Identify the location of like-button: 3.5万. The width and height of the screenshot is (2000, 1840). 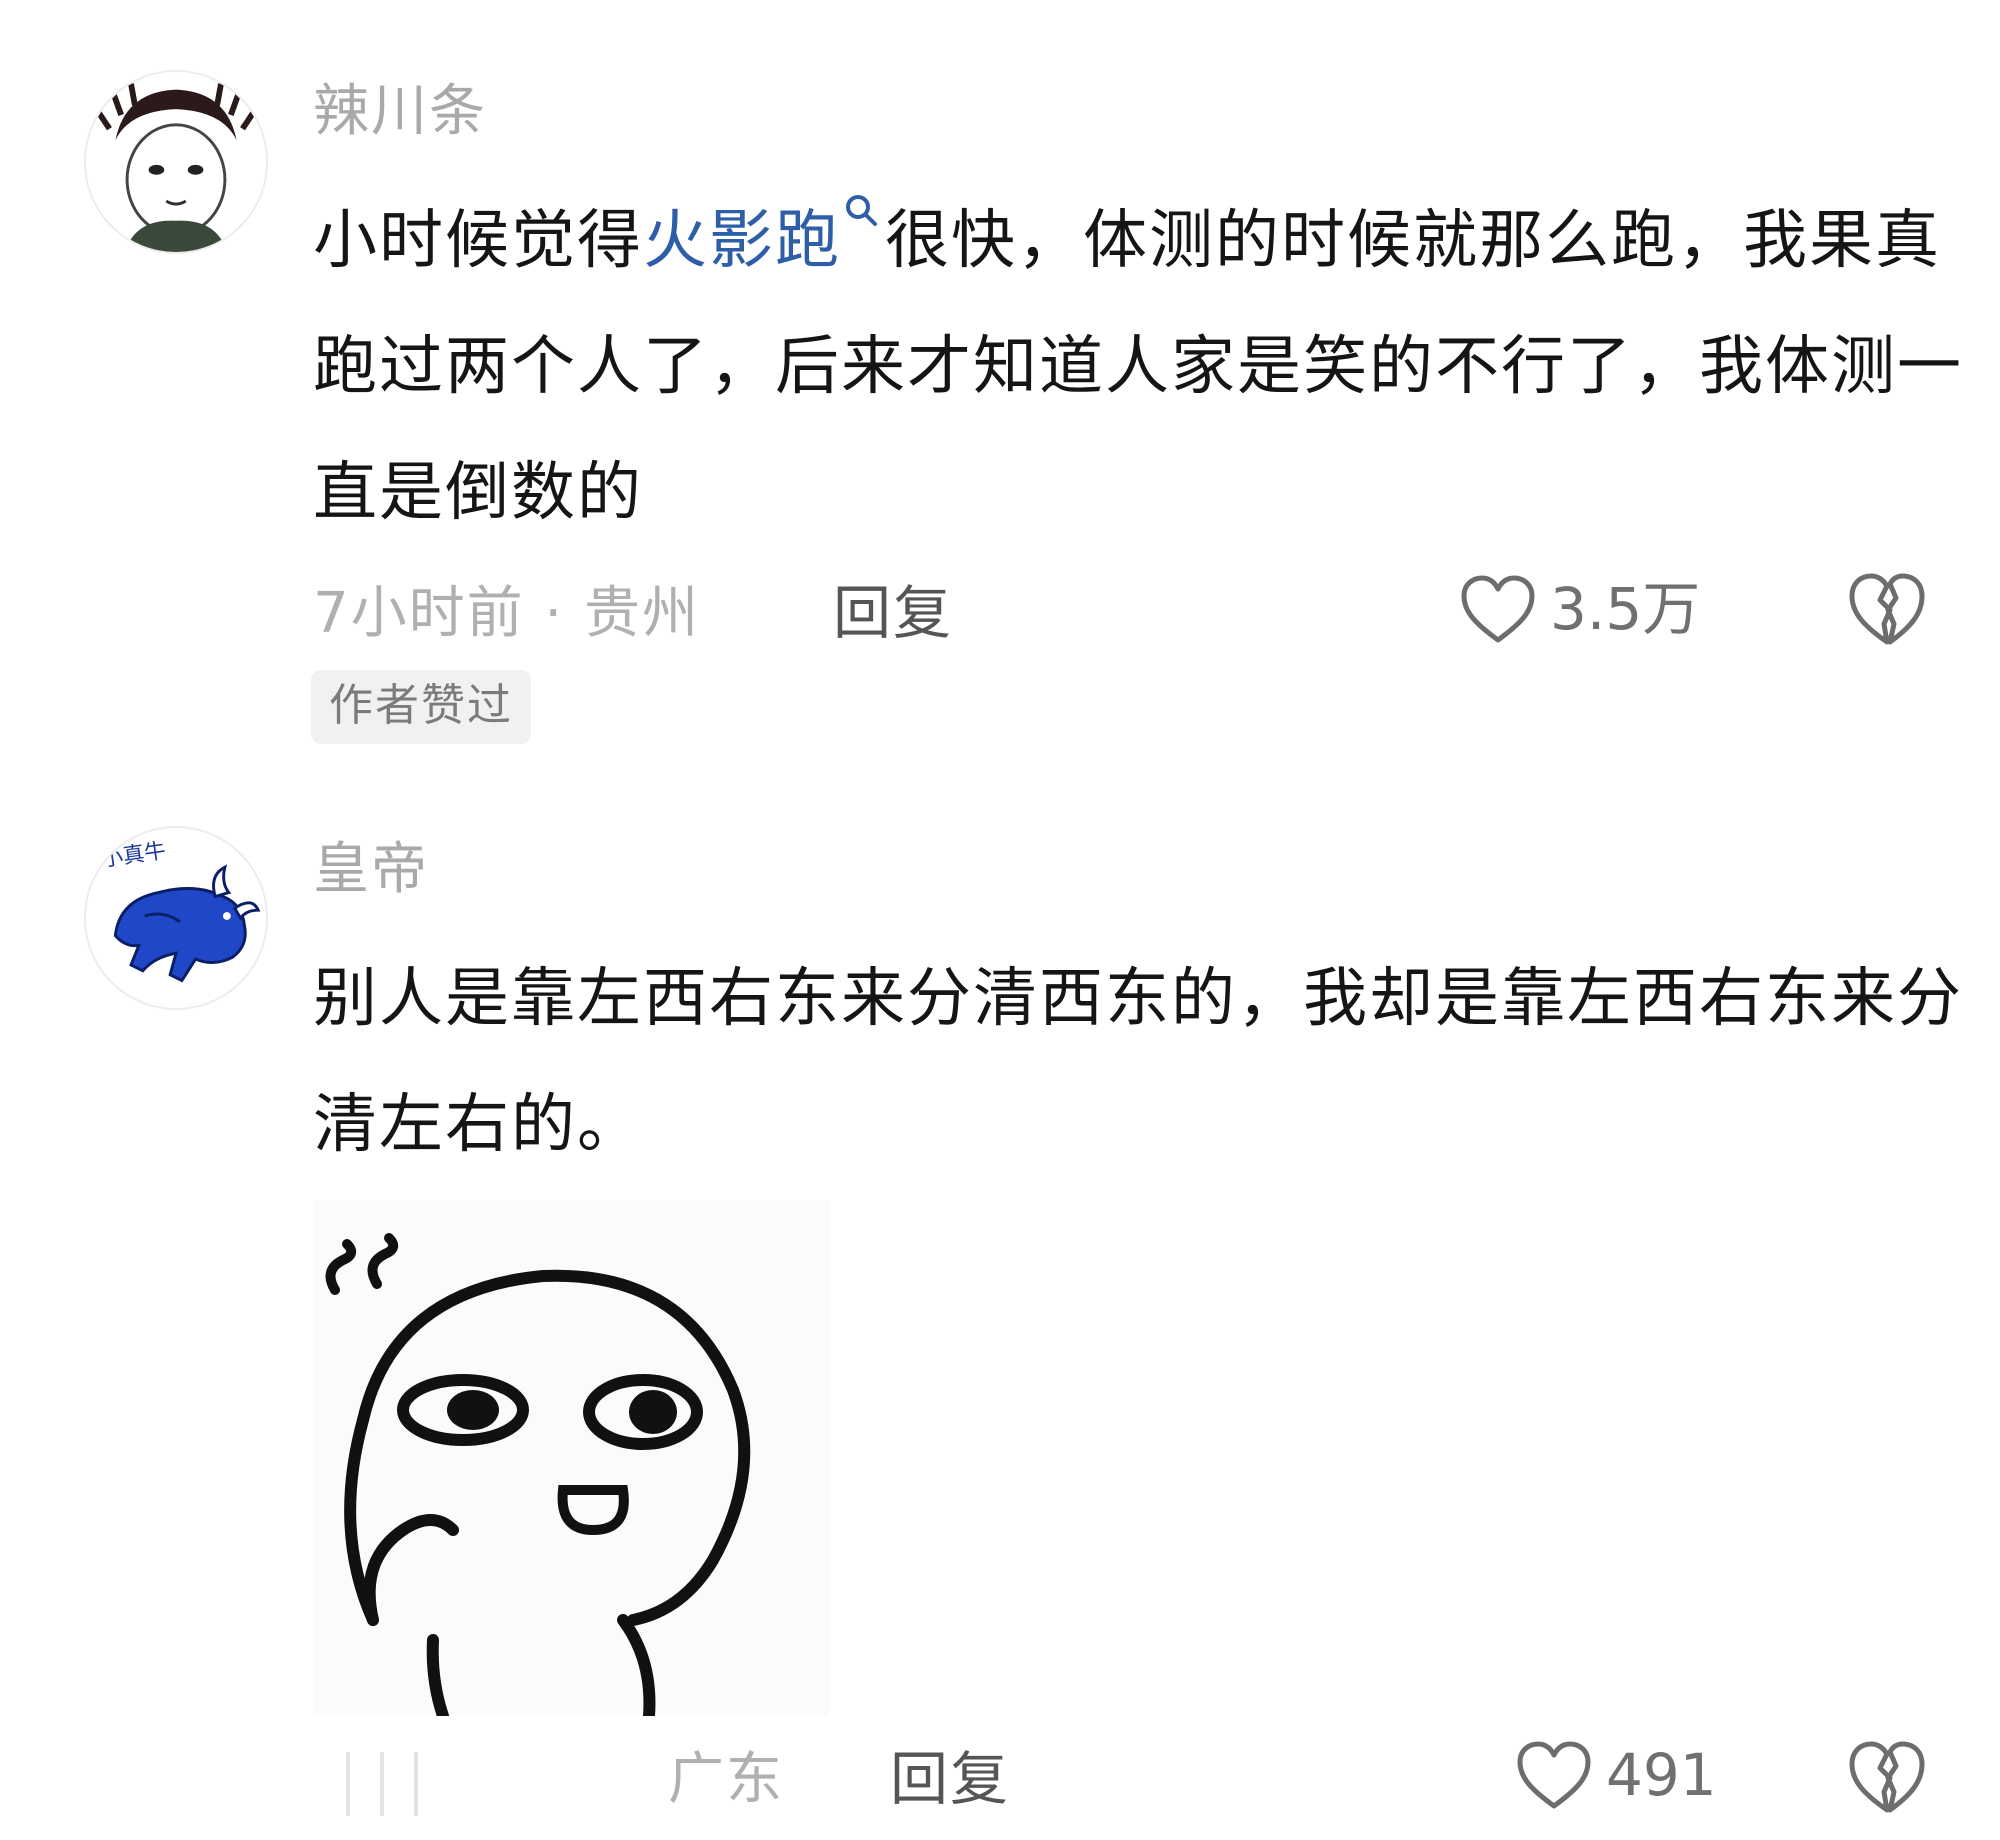
(1579, 609).